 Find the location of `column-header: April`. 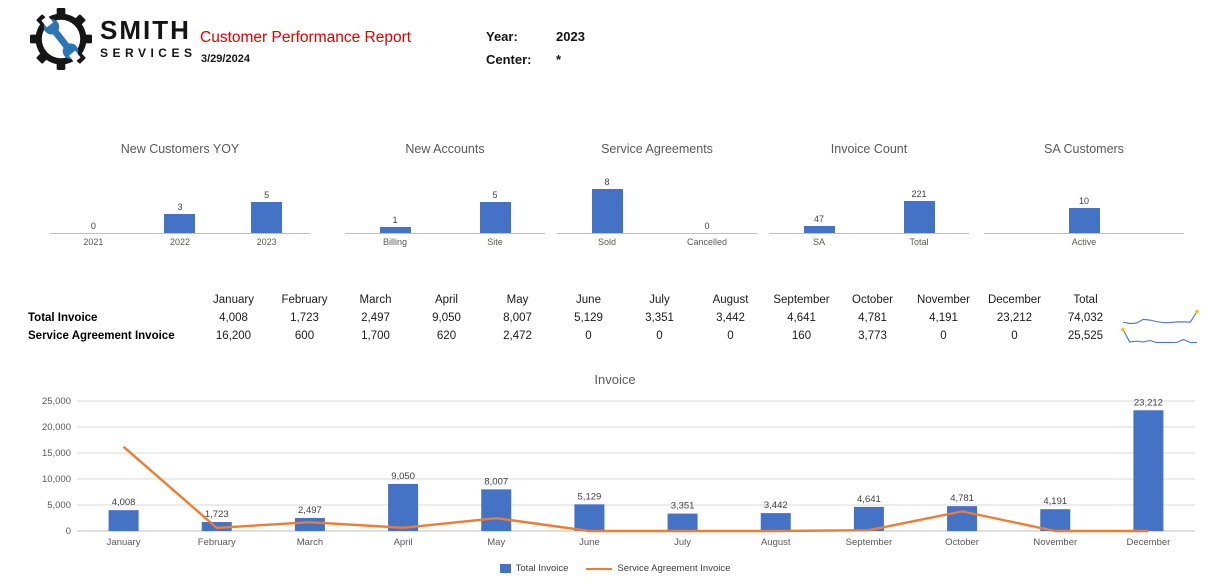

column-header: April is located at coordinates (446, 300).